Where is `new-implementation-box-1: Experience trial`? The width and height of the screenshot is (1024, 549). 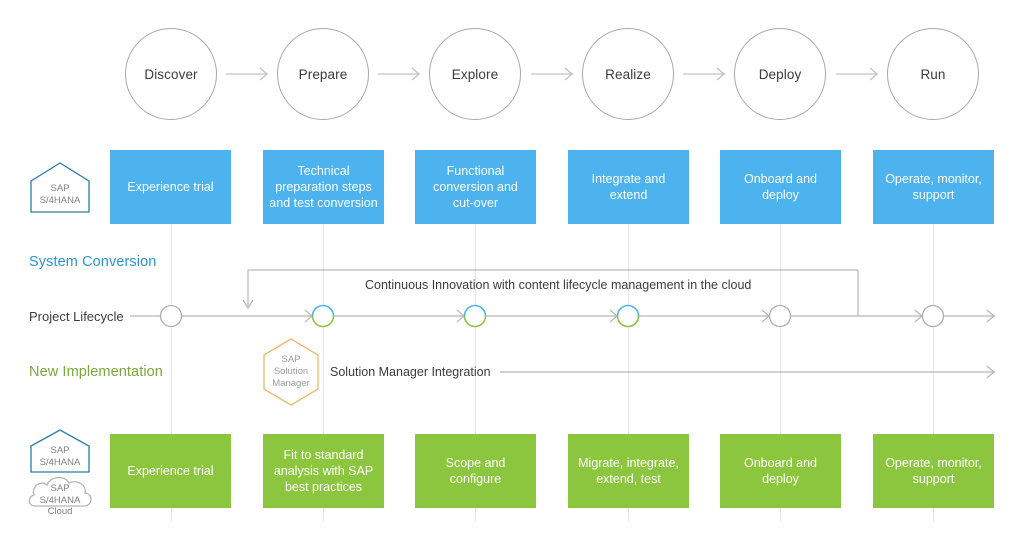
new-implementation-box-1: Experience trial is located at coordinates (170, 471).